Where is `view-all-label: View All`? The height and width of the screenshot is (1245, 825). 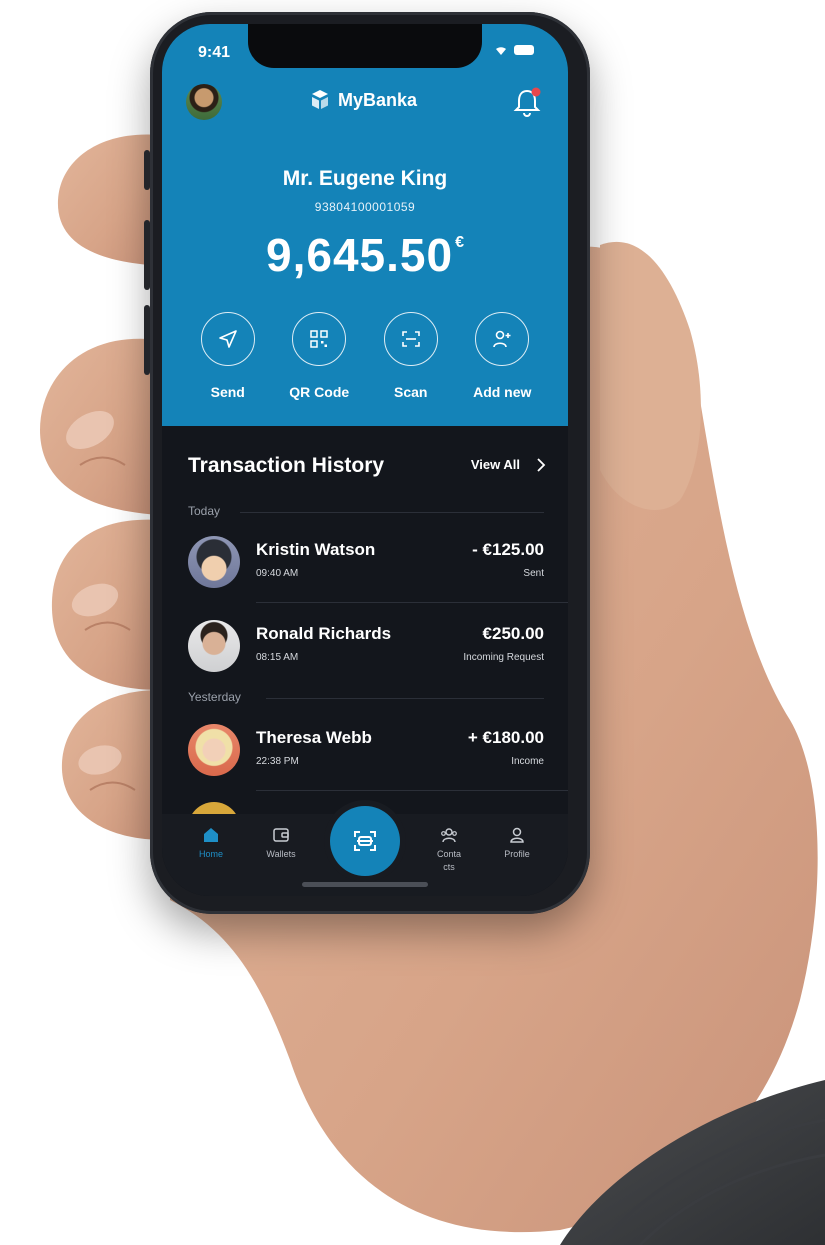
view-all-label: View All is located at coordinates (495, 464).